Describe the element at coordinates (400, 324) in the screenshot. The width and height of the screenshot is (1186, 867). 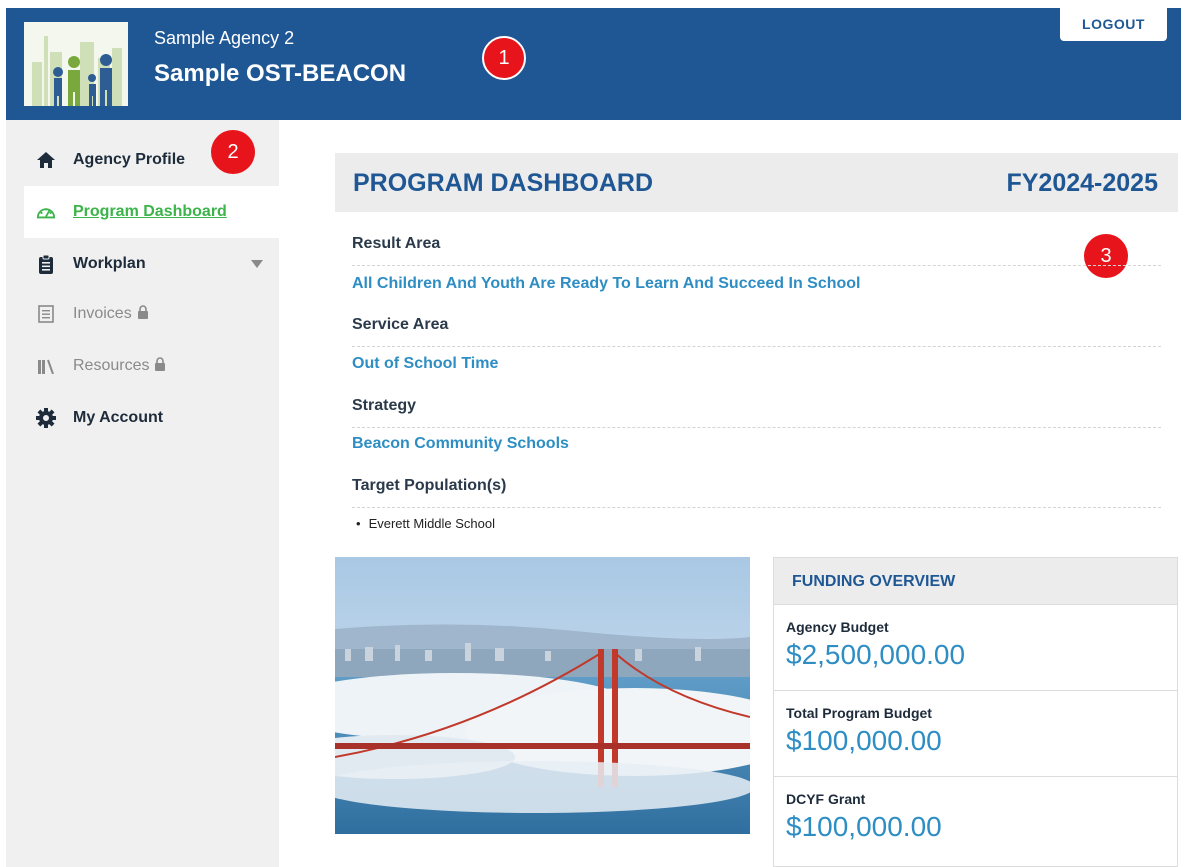
I see `service-area-label: Service Area` at that location.